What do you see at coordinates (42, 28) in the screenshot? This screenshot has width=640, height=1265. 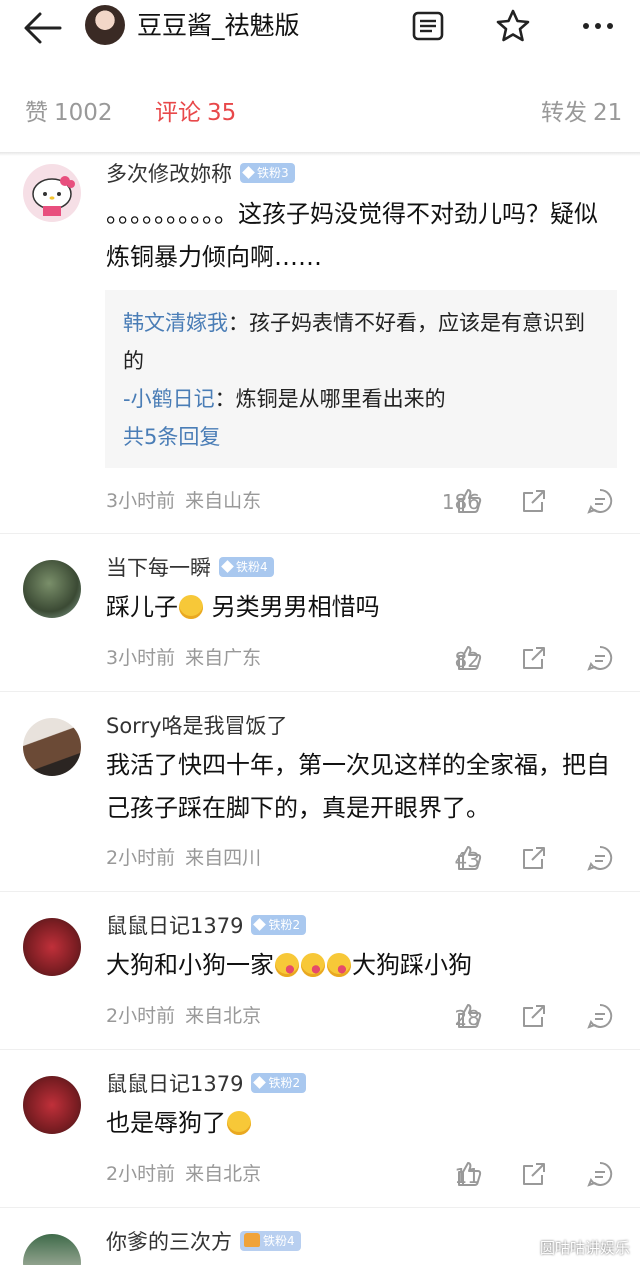 I see `back-arrow-icon` at bounding box center [42, 28].